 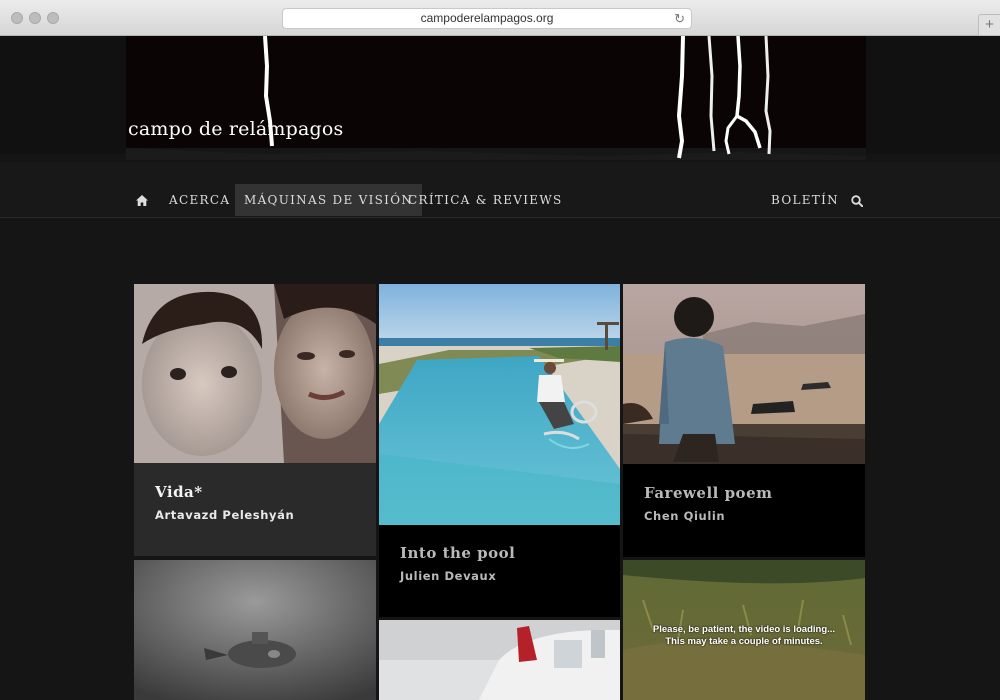 What do you see at coordinates (679, 18) in the screenshot?
I see `reload-icon: ↻` at bounding box center [679, 18].